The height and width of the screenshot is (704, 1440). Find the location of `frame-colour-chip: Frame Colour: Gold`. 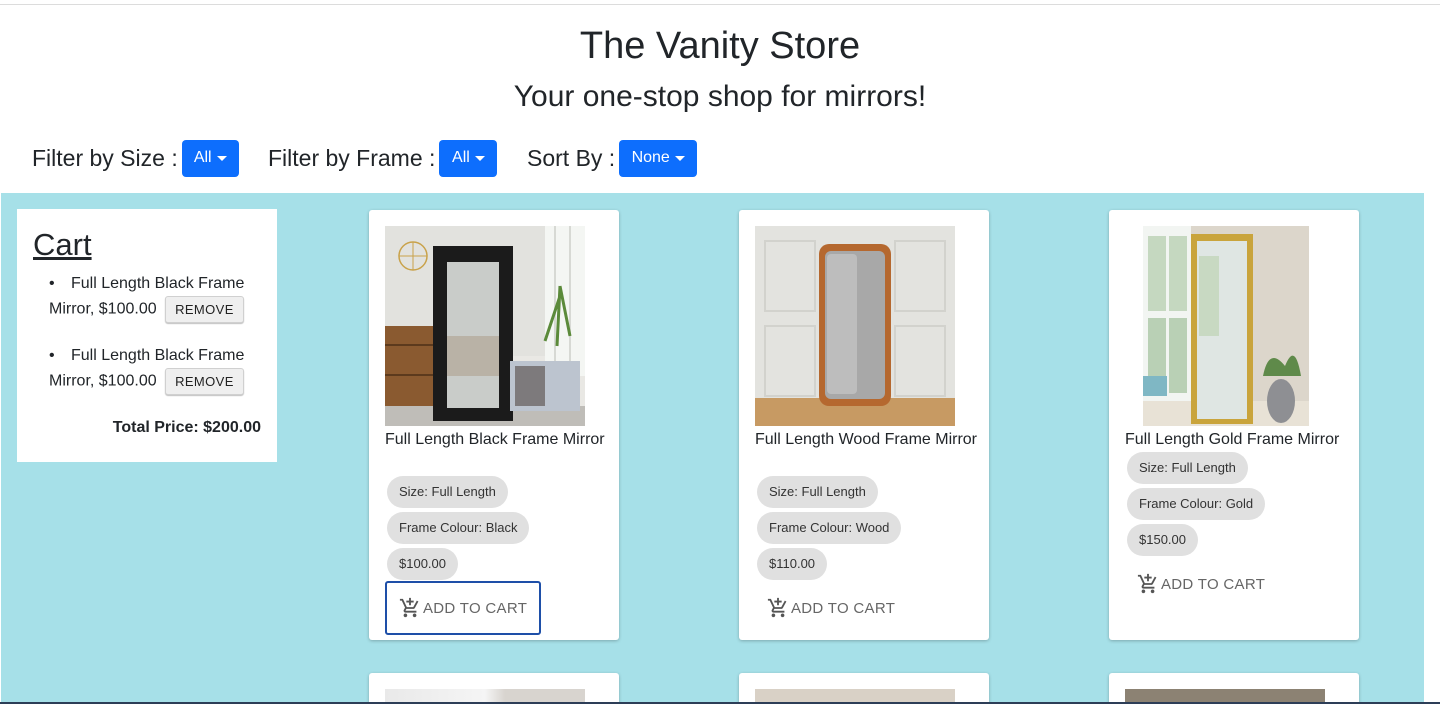

frame-colour-chip: Frame Colour: Gold is located at coordinates (1196, 504).